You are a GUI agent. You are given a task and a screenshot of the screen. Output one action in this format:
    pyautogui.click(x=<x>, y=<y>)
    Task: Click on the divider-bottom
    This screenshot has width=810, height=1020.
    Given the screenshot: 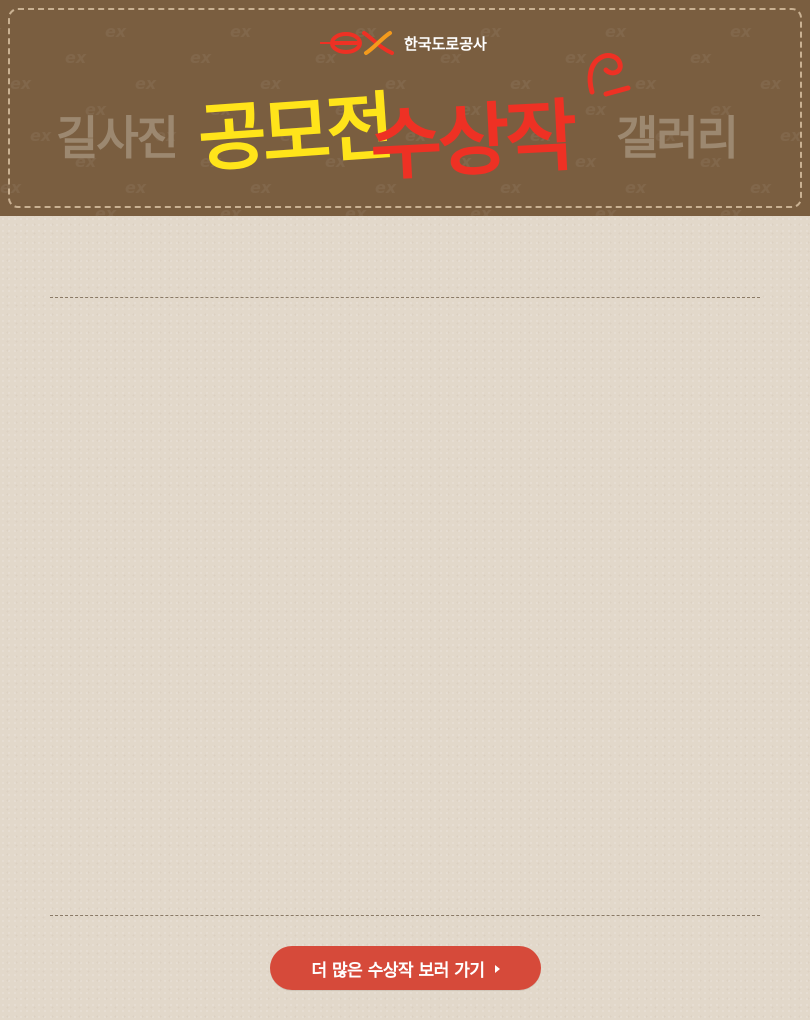 What is the action you would take?
    pyautogui.click(x=405, y=915)
    